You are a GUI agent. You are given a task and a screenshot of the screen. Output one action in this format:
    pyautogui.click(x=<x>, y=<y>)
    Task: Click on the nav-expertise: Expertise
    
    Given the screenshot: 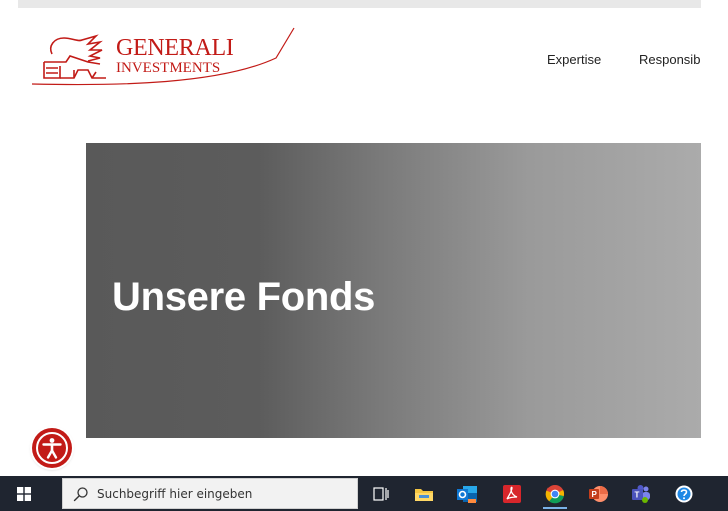 What is the action you would take?
    pyautogui.click(x=574, y=59)
    